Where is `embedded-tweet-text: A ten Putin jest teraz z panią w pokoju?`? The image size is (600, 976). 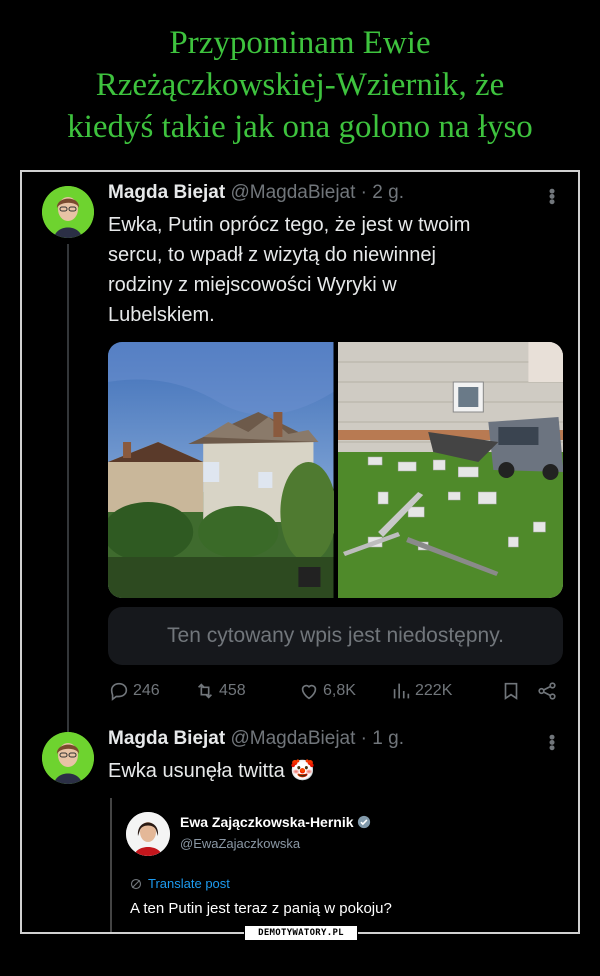 embedded-tweet-text: A ten Putin jest teraz z panią w pokoju? is located at coordinates (261, 908).